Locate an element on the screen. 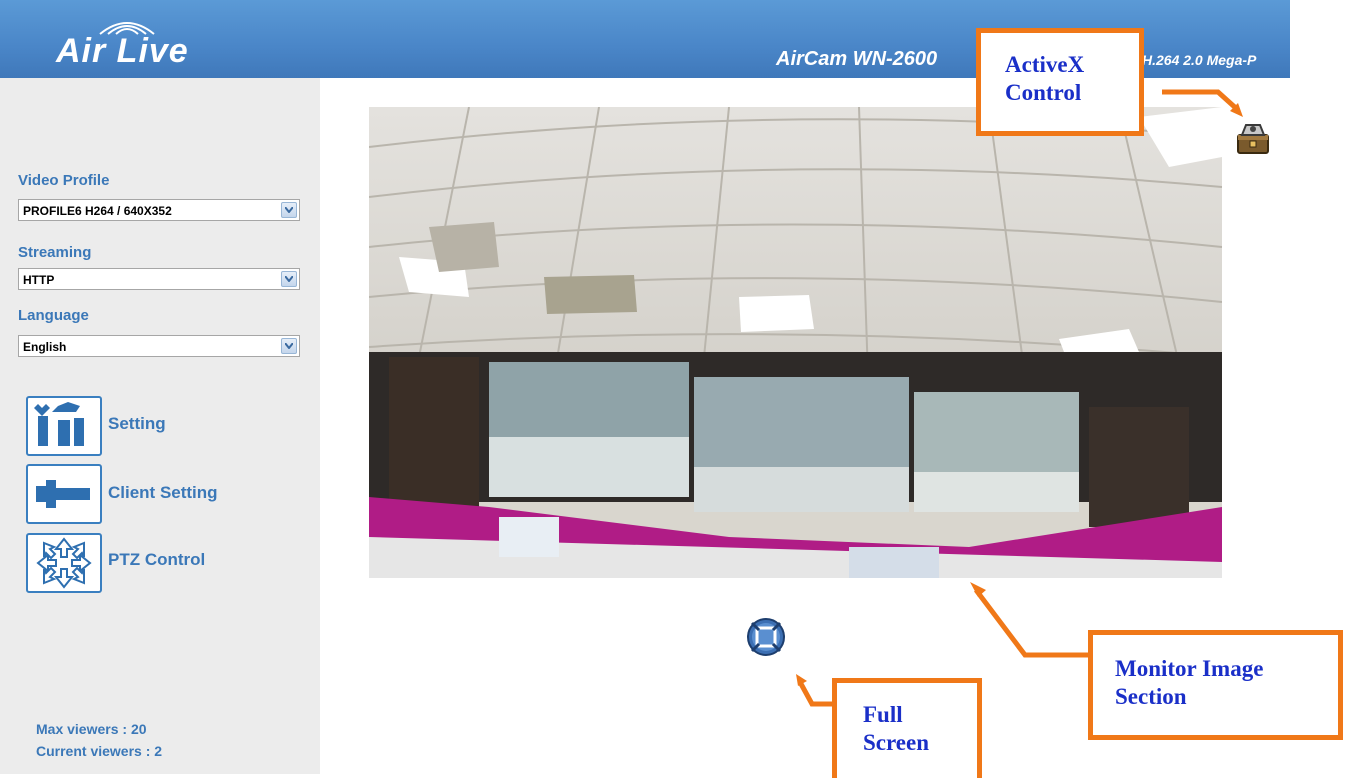 Image resolution: width=1351 pixels, height=778 pixels. full-screen-callout-line2: Screen is located at coordinates (896, 742).